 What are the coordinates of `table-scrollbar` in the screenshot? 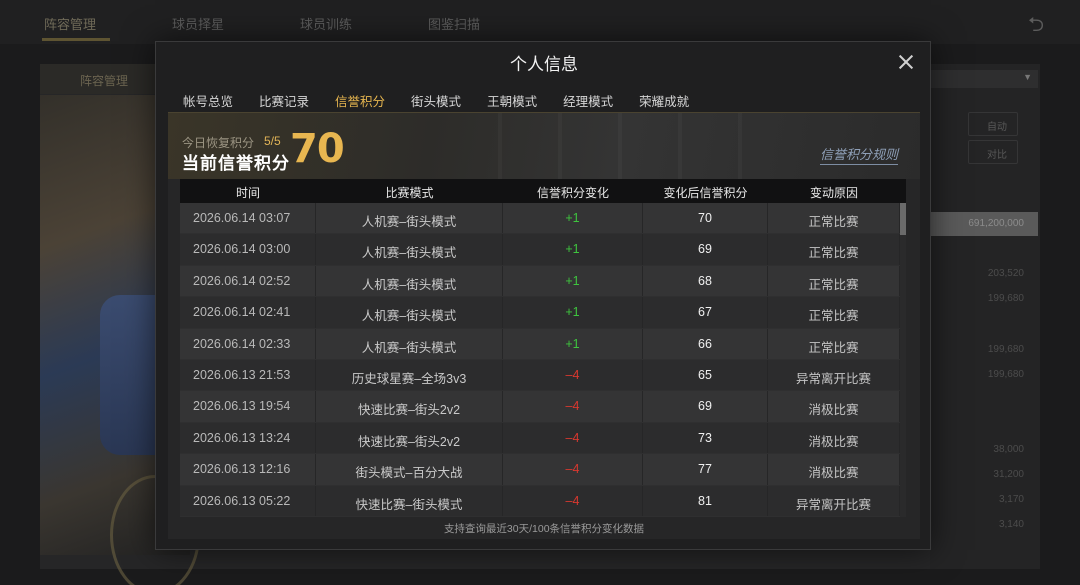 It's located at (903, 360).